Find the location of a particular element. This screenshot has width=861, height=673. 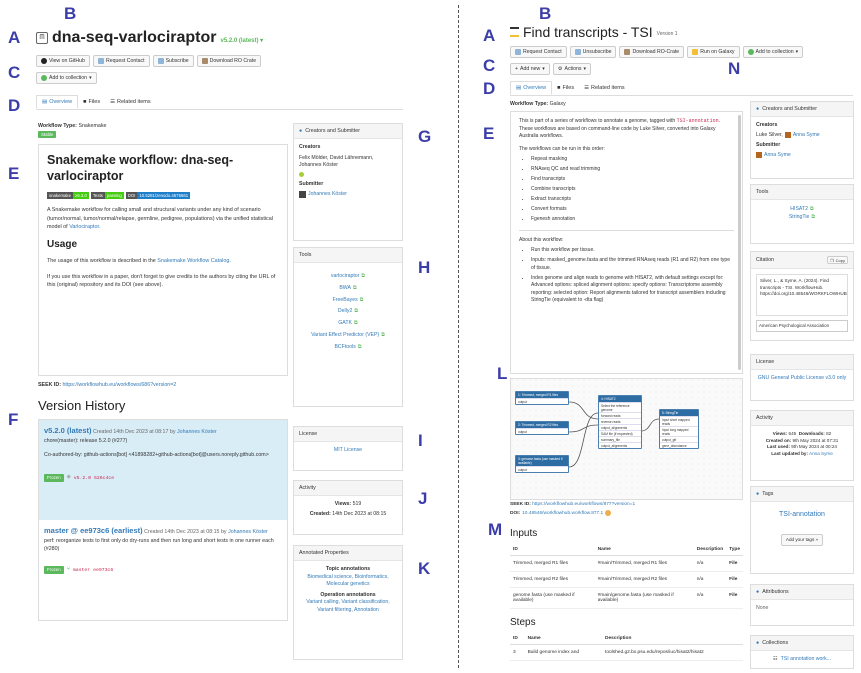

license-link: MIT License is located at coordinates (348, 450).